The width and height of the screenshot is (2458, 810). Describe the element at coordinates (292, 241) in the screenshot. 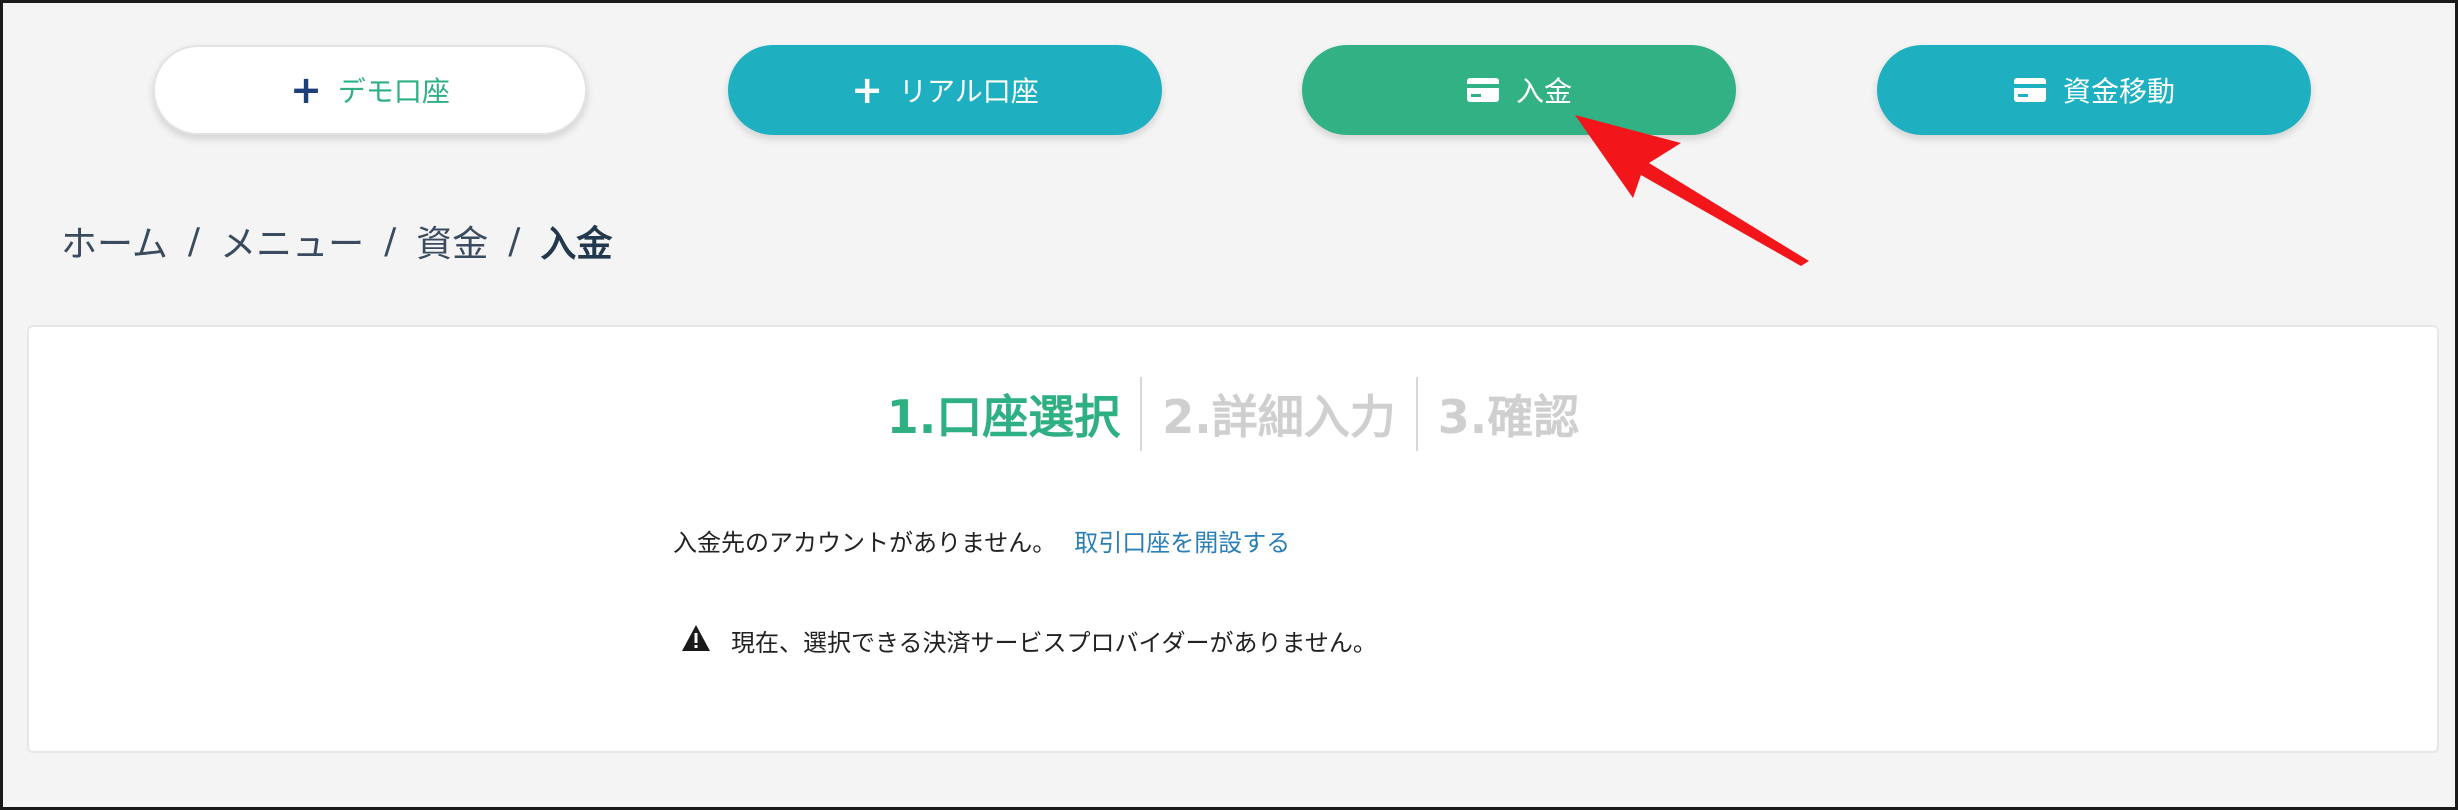

I see `breadcrumb-menu: メニュー` at that location.